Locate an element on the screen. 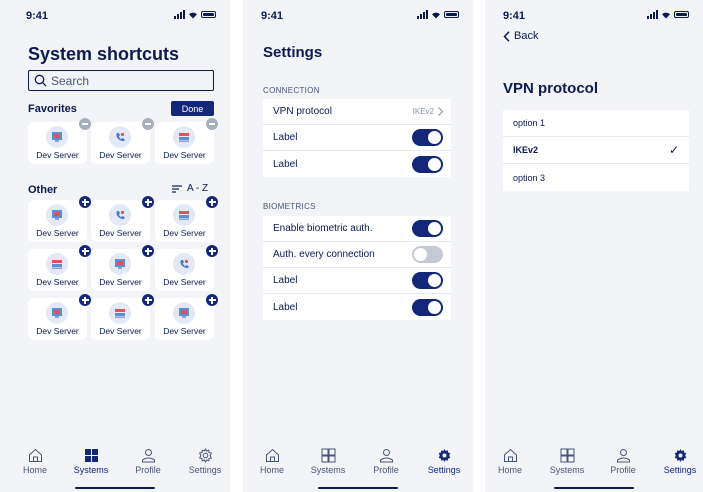 This screenshot has width=703, height=492. vpn-protocol-value-wrap: IKEv2 is located at coordinates (428, 111).